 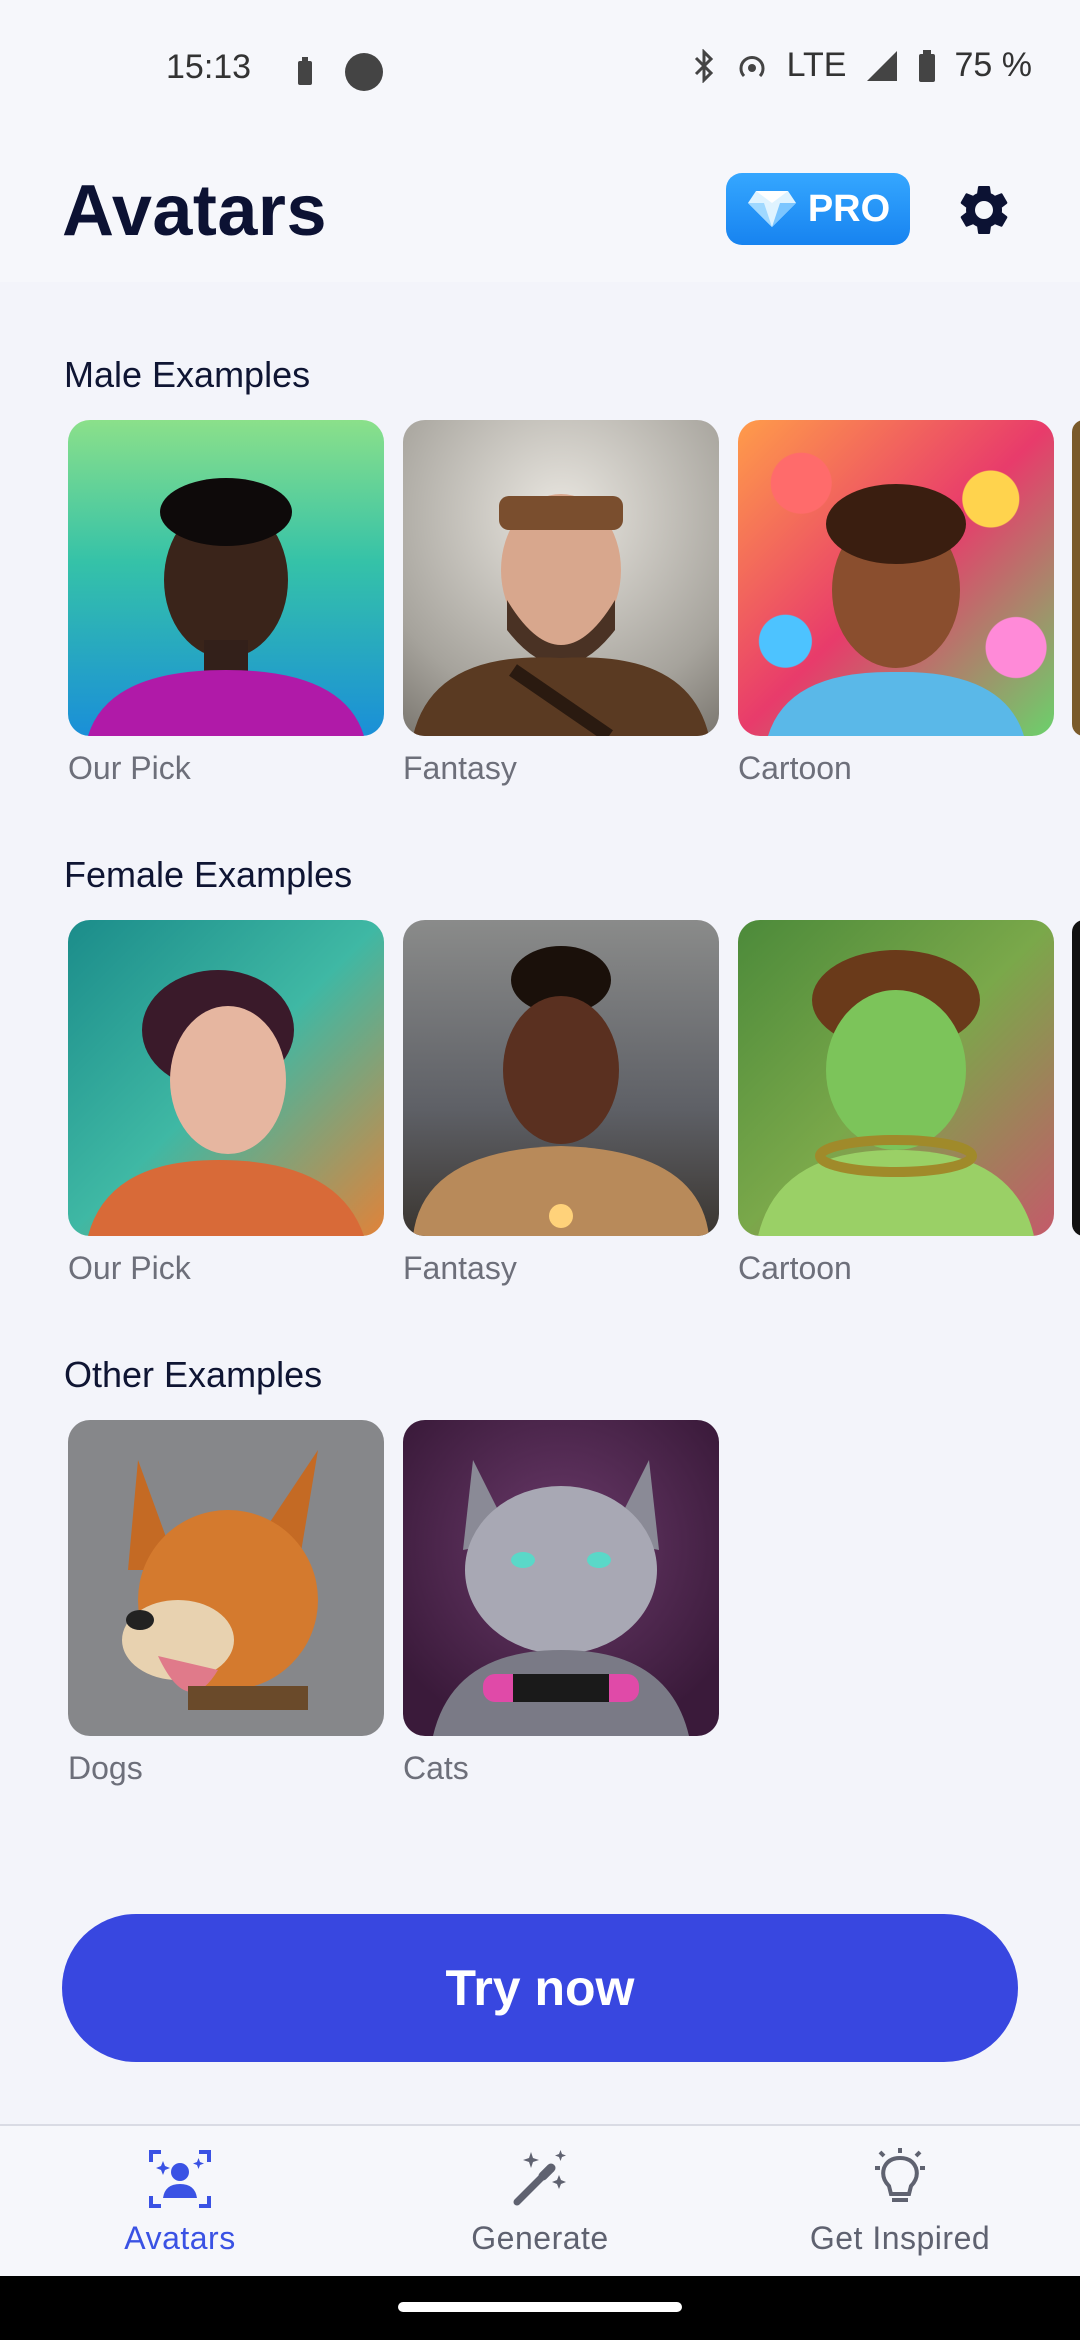 What do you see at coordinates (881, 65) in the screenshot?
I see `signal-icon` at bounding box center [881, 65].